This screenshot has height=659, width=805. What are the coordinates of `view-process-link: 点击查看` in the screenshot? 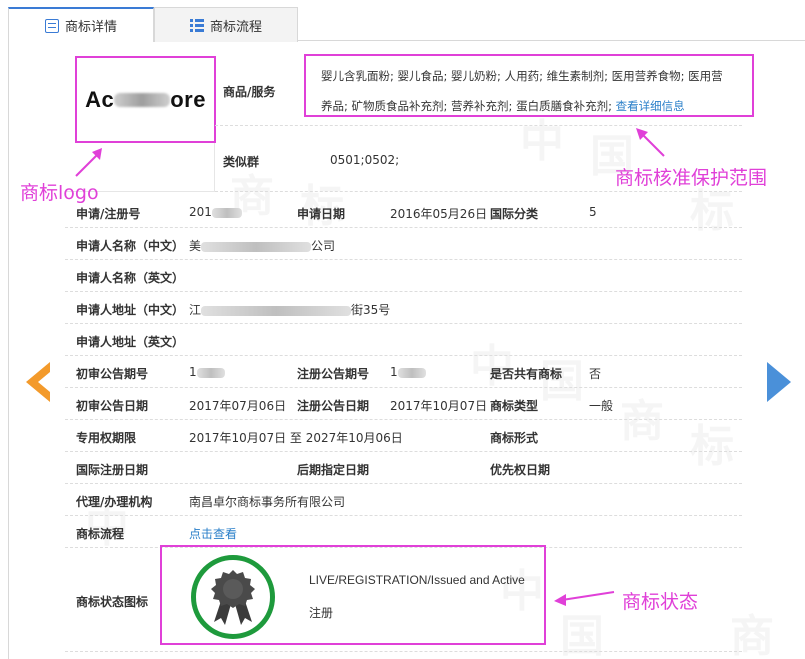 It's located at (213, 533).